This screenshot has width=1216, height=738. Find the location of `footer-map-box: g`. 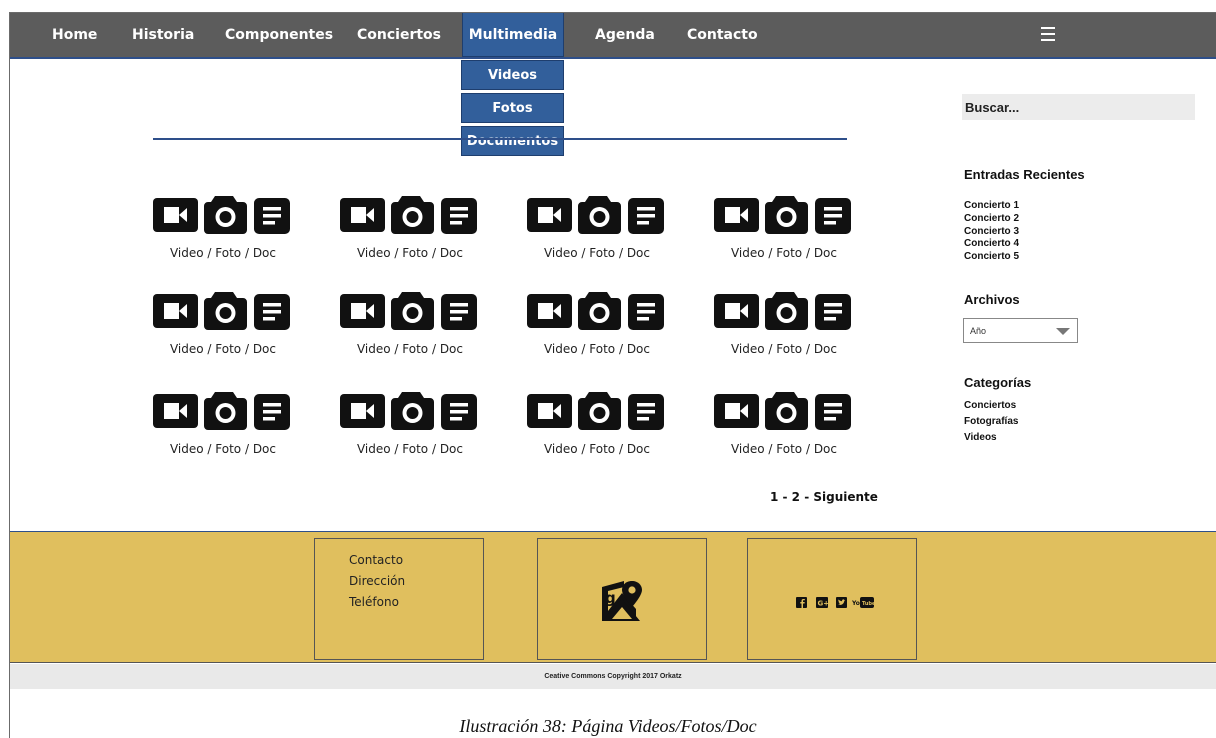

footer-map-box: g is located at coordinates (622, 599).